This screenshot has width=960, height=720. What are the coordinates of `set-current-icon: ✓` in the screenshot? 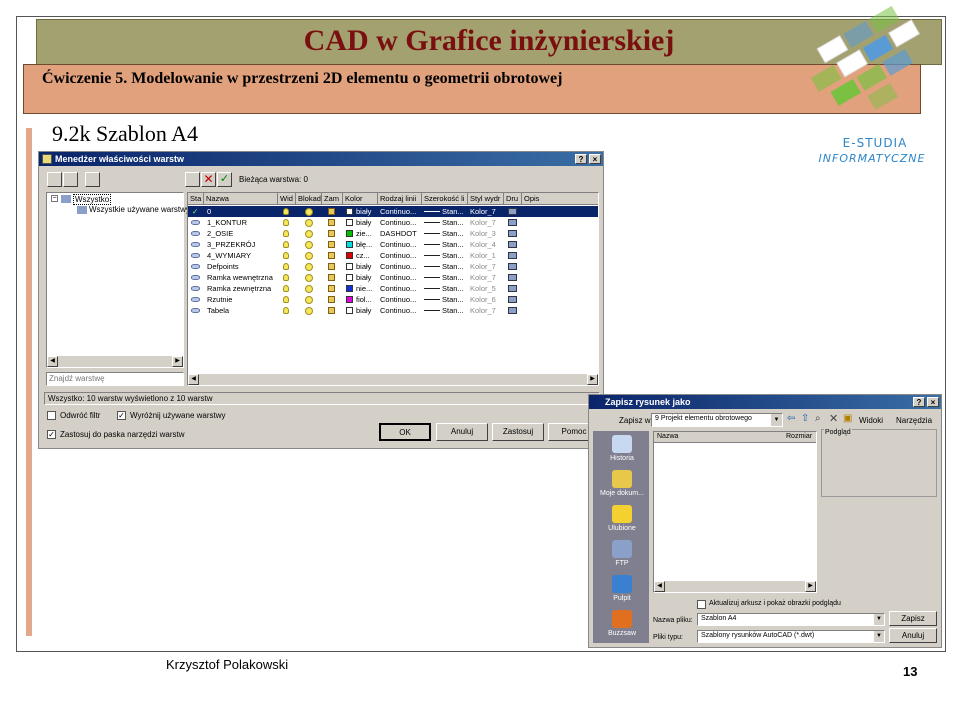 It's located at (224, 179).